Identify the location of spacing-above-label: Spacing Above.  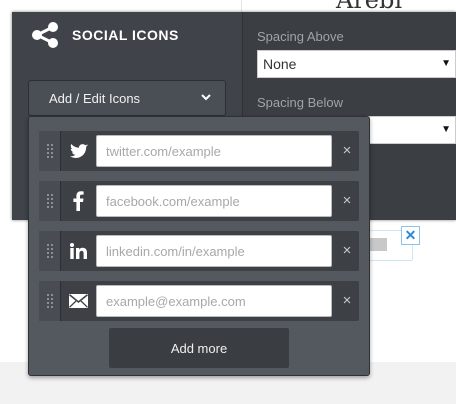
(300, 36).